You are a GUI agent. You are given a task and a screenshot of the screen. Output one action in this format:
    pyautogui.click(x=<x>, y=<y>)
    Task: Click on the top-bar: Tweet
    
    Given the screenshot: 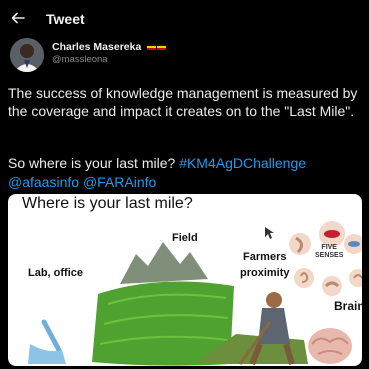 What is the action you would take?
    pyautogui.click(x=184, y=18)
    